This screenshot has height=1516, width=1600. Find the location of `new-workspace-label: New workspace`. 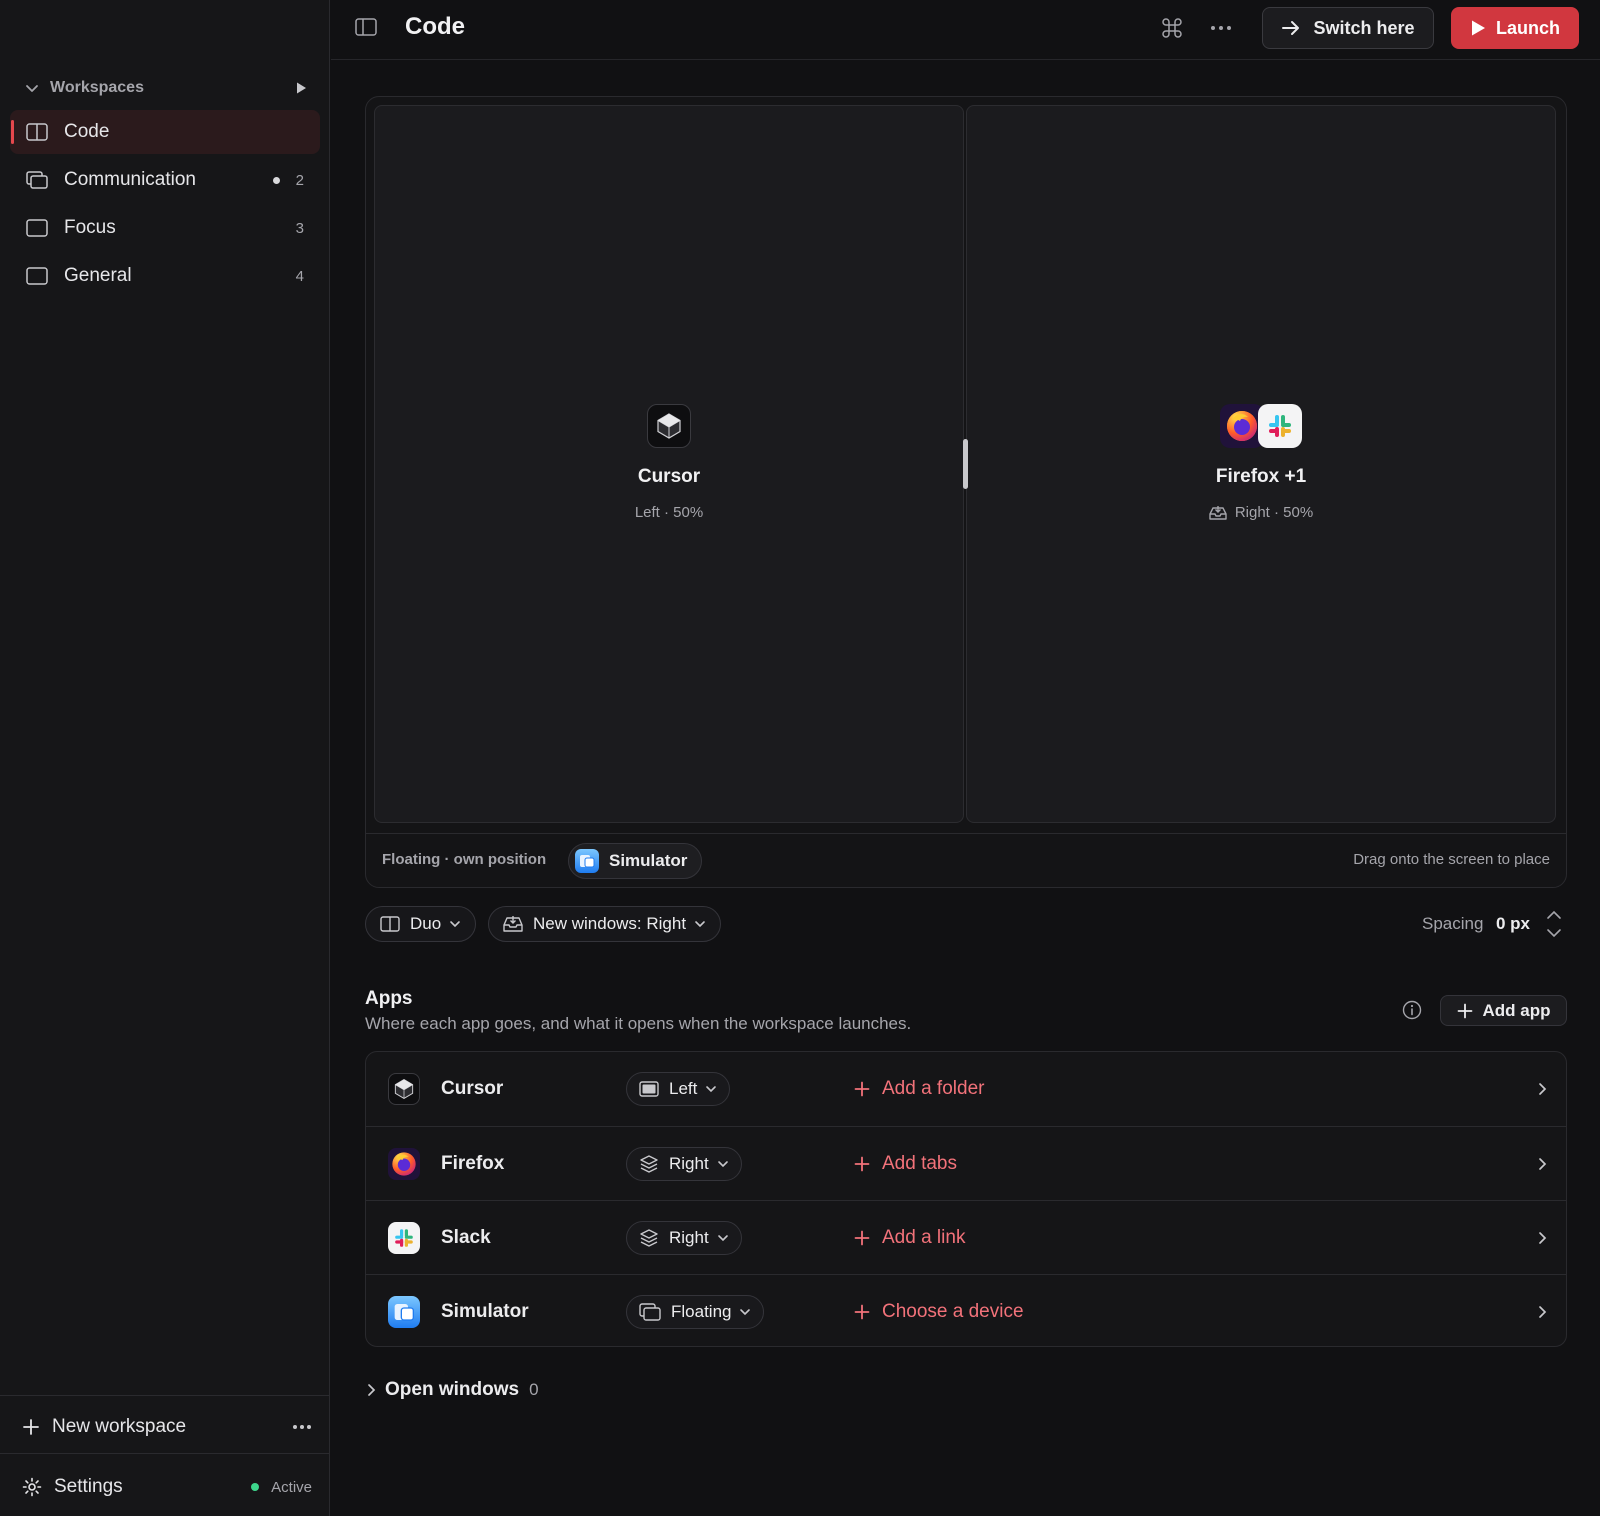

new-workspace-label: New workspace is located at coordinates (119, 1426).